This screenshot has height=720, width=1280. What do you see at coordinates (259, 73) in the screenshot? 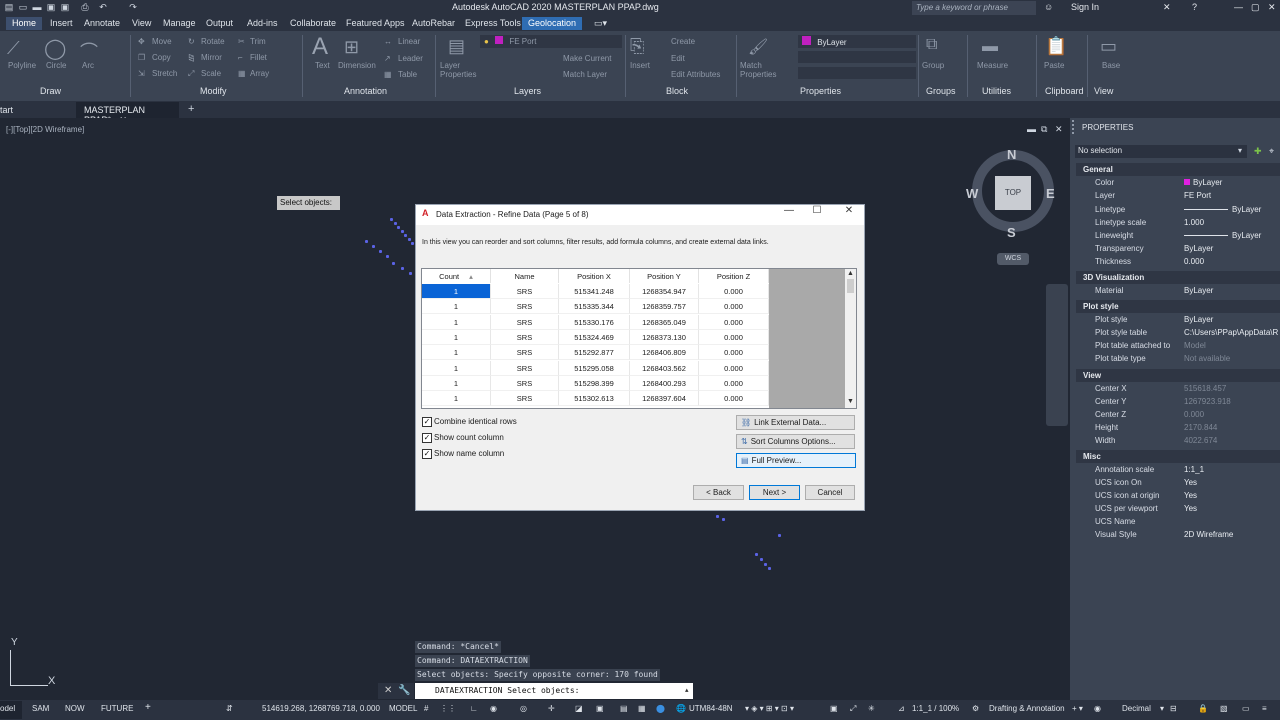
I see `array-button: Array` at bounding box center [259, 73].